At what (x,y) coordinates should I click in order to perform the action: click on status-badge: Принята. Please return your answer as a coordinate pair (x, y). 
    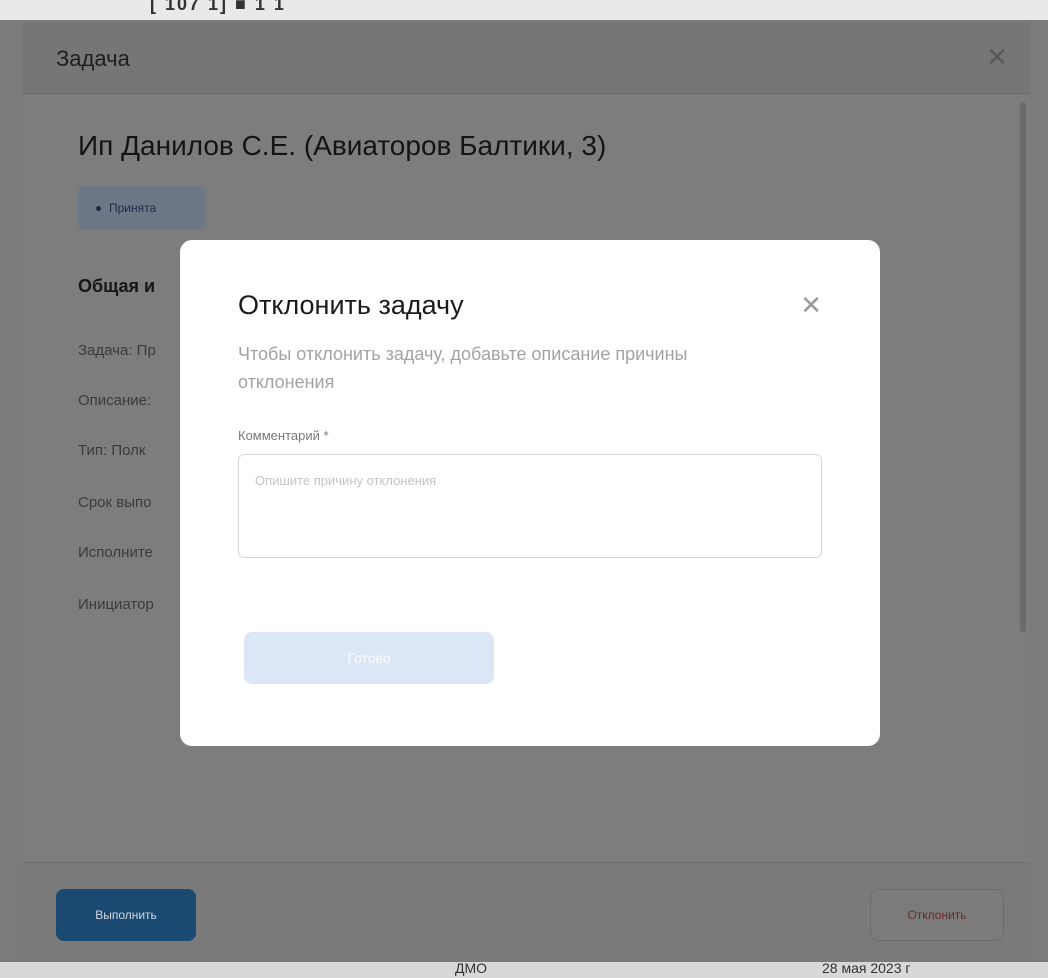
    Looking at the image, I should click on (142, 208).